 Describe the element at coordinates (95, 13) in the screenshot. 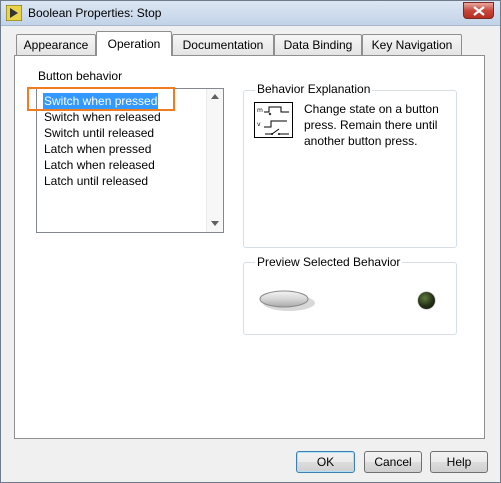

I see `window-title: Boolean Properties: Stop` at that location.